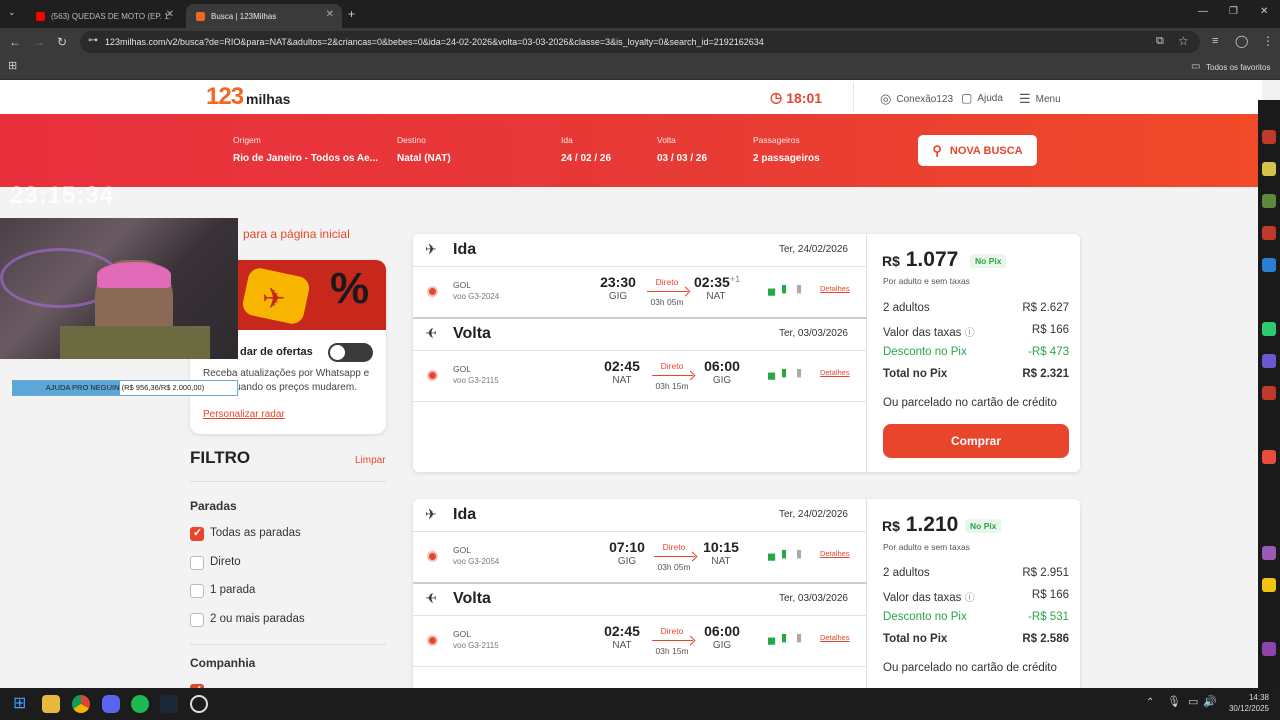 This screenshot has height=720, width=1280. I want to click on stream-side-panel, so click(1269, 394).